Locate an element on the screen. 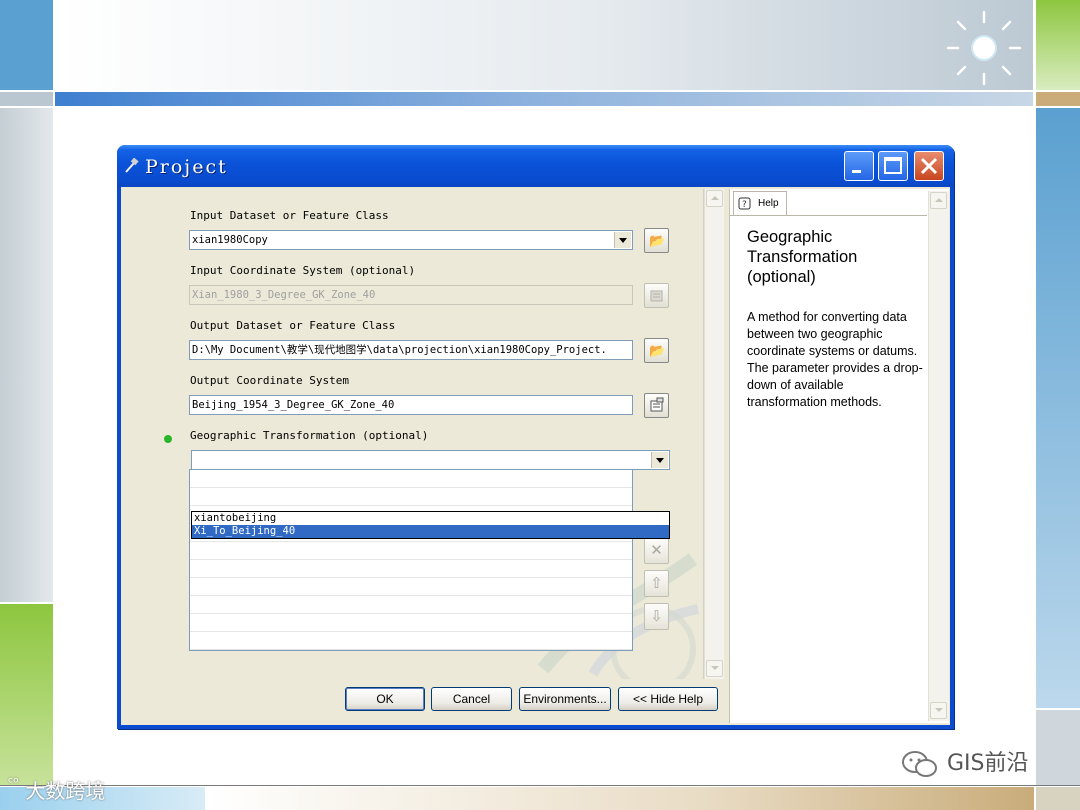 The width and height of the screenshot is (1080, 810). input-coordinate-system-label: Input Coordinate System (optional) is located at coordinates (303, 270).